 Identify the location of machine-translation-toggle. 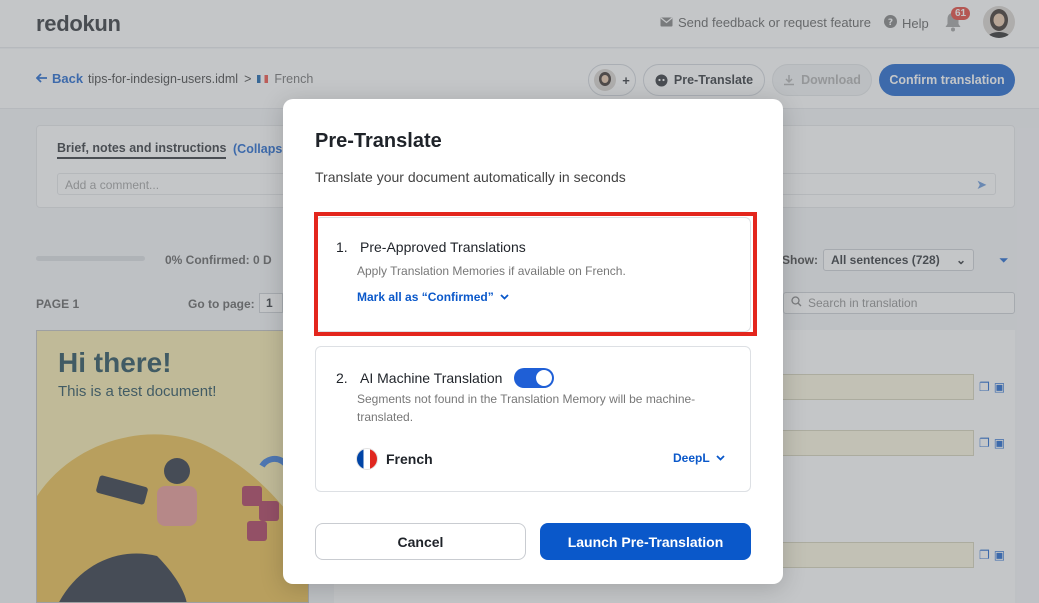
(534, 378).